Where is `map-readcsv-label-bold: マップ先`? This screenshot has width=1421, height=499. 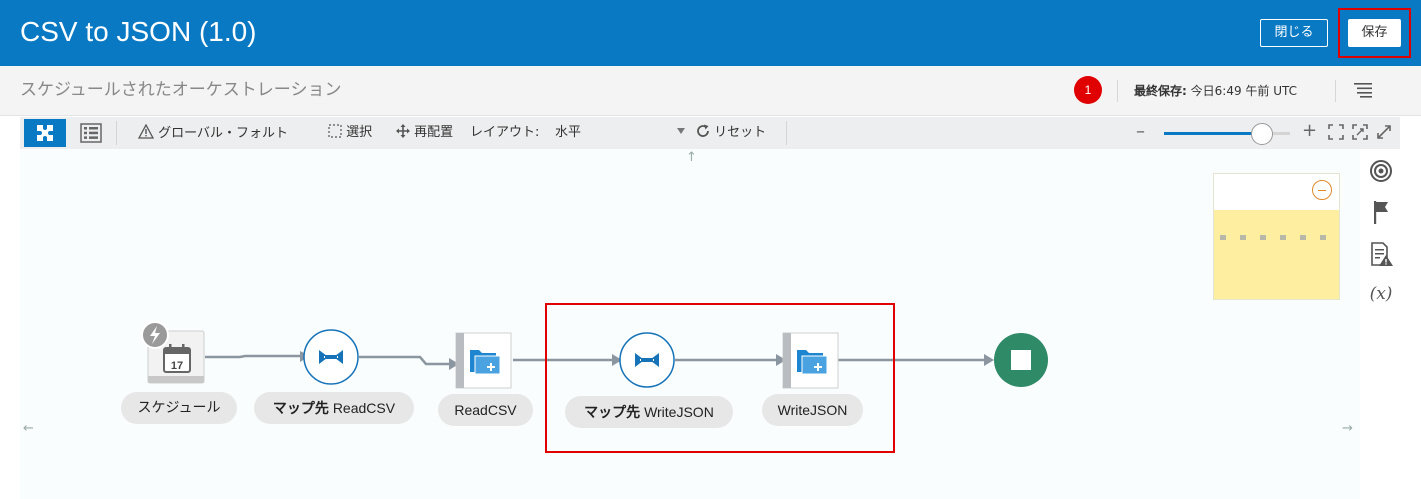
map-readcsv-label-bold: マップ先 is located at coordinates (300, 408).